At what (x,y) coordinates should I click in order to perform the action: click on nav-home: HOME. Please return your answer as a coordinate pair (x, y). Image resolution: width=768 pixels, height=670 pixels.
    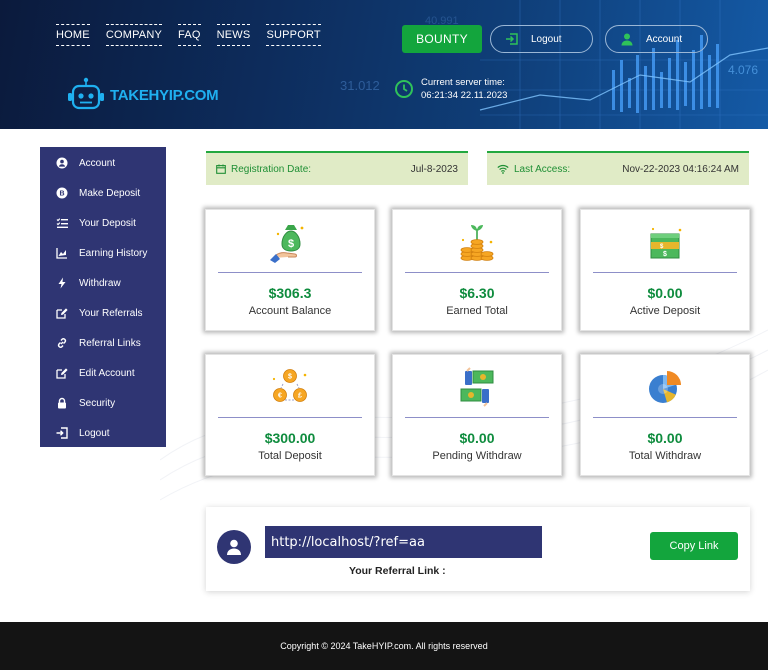
    Looking at the image, I should click on (73, 35).